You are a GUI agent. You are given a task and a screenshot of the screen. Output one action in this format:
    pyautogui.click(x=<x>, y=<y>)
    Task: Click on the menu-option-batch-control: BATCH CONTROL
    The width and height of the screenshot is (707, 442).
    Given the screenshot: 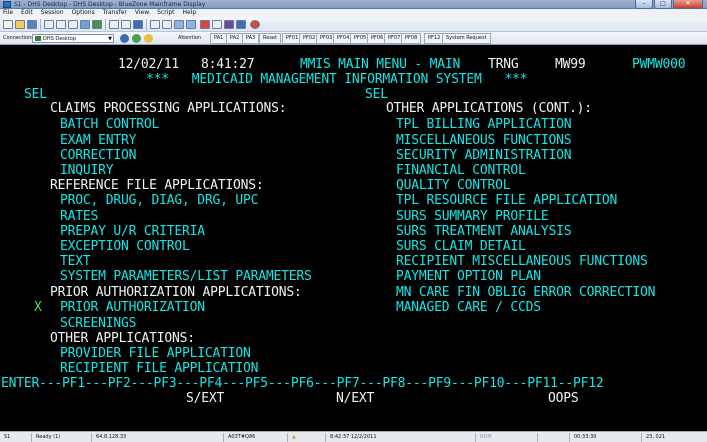 What is the action you would take?
    pyautogui.click(x=109, y=125)
    